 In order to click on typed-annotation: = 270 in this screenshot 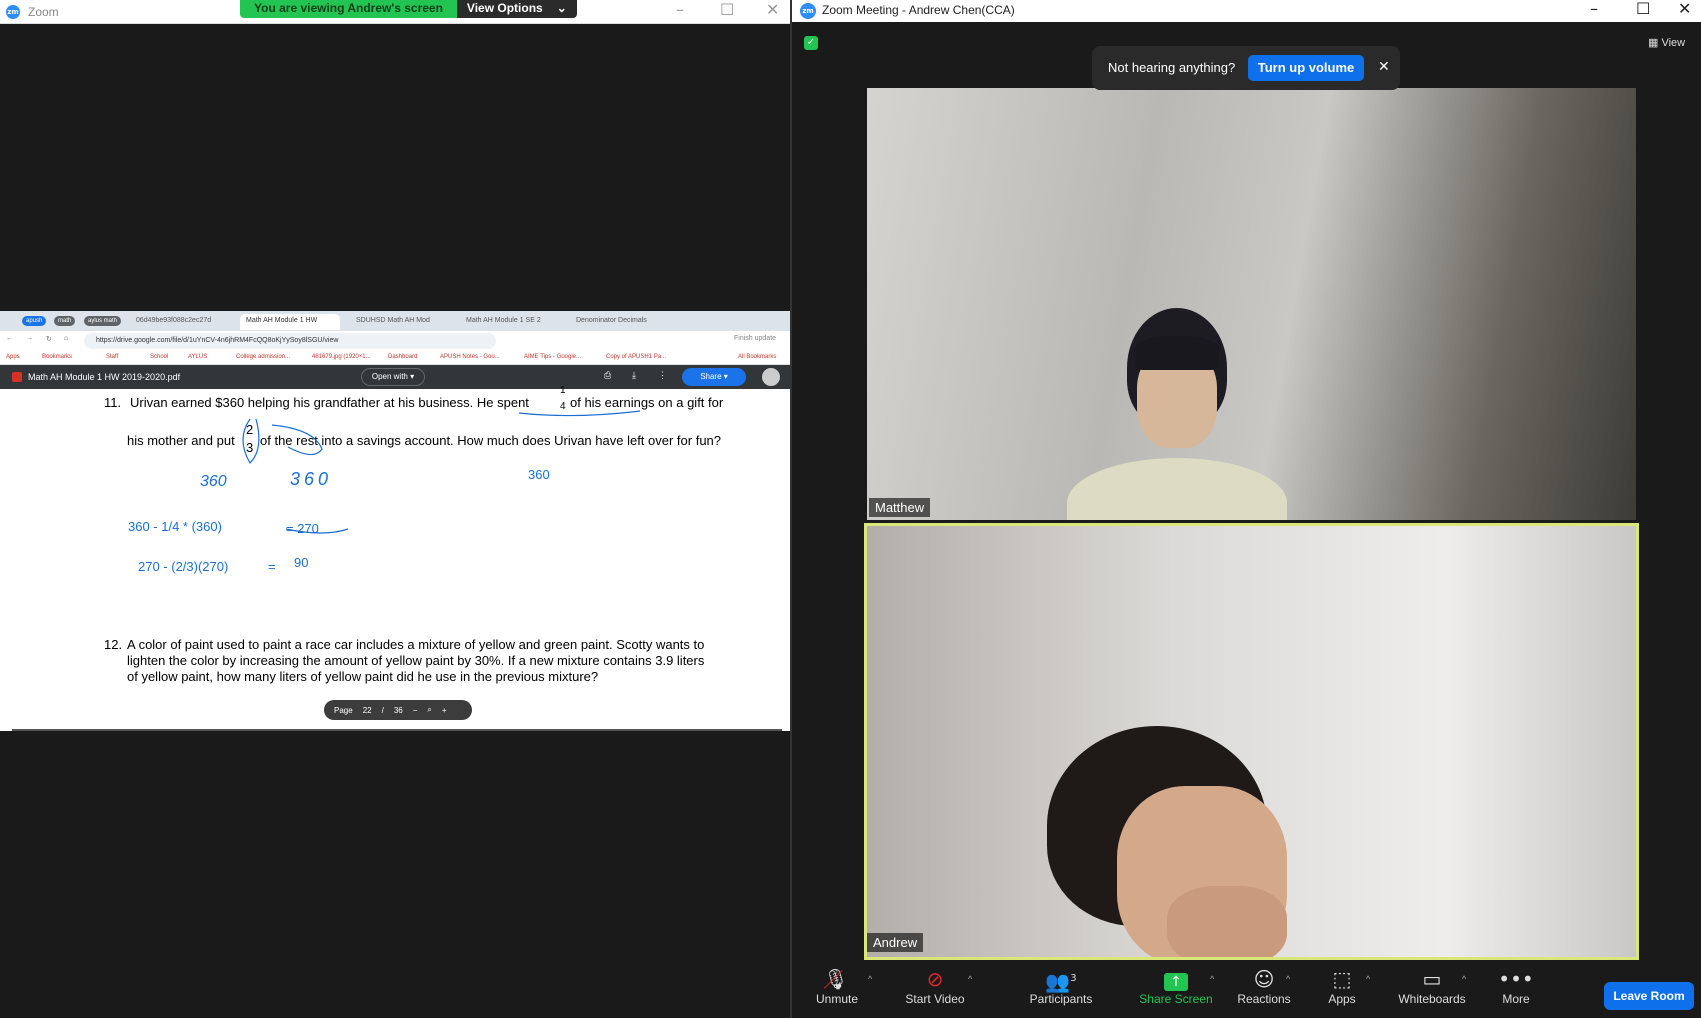, I will do `click(302, 528)`.